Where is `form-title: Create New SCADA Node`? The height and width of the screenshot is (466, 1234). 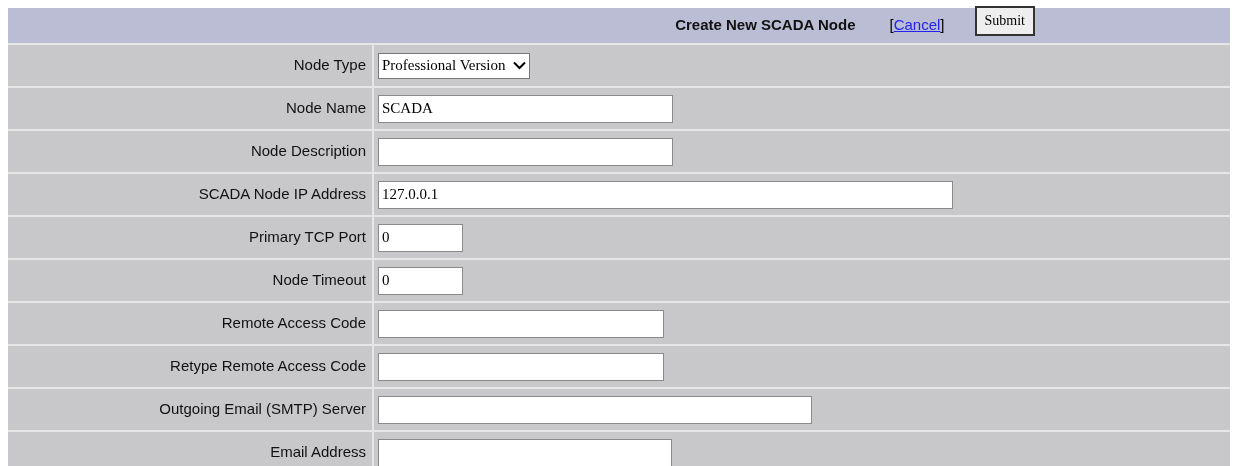 form-title: Create New SCADA Node is located at coordinates (765, 25).